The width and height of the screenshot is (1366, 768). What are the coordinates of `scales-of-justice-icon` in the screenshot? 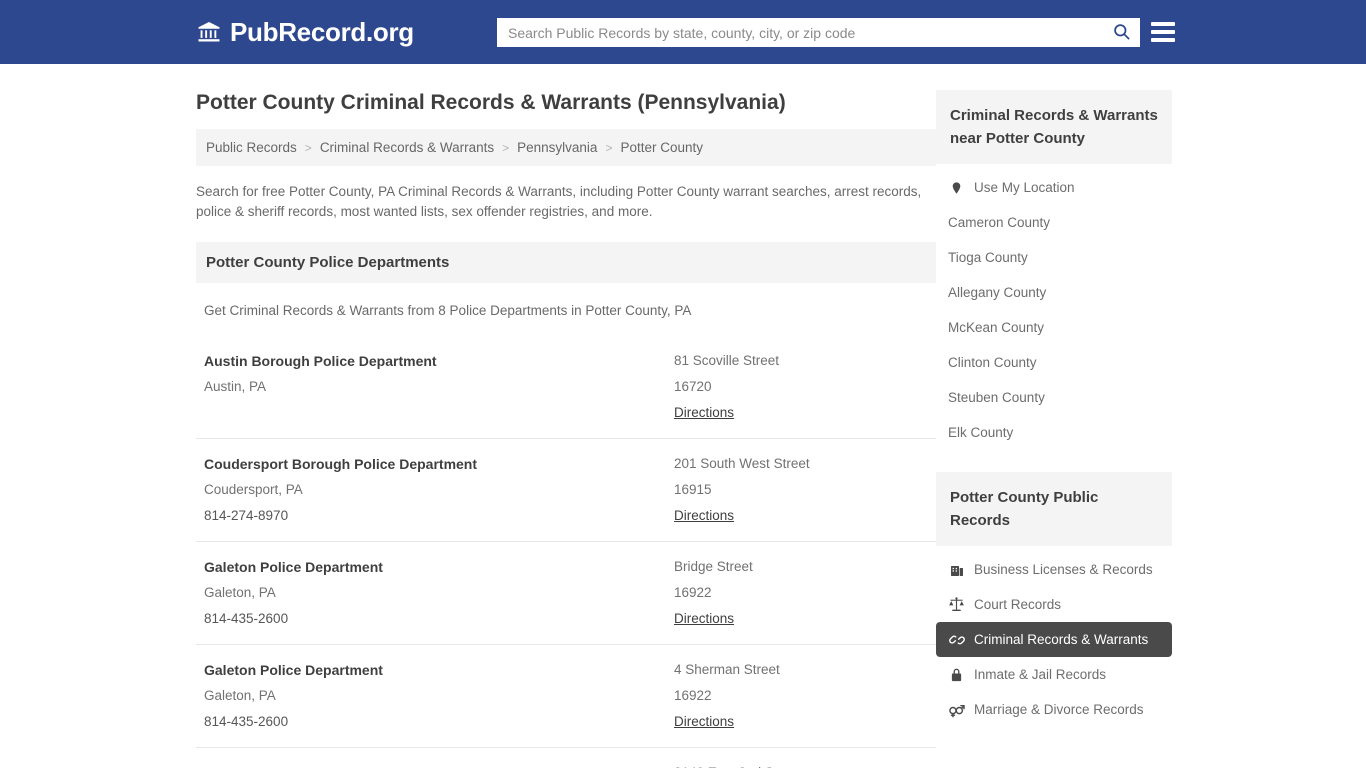 It's located at (956, 604).